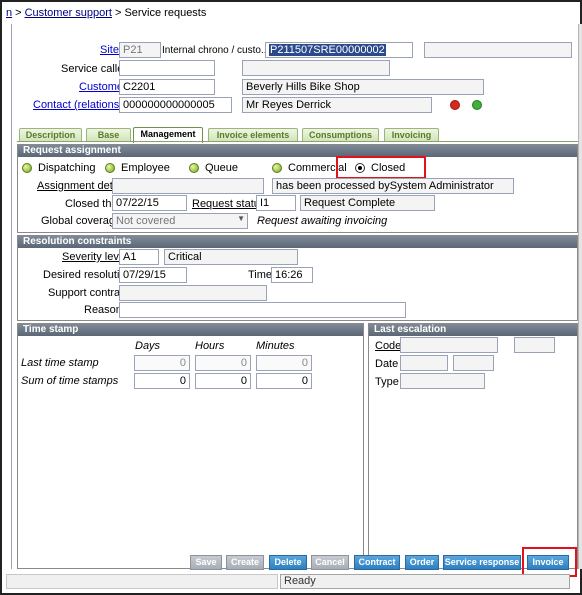 The image size is (582, 595). What do you see at coordinates (223, 363) in the screenshot?
I see `last-hours-field: 0` at bounding box center [223, 363].